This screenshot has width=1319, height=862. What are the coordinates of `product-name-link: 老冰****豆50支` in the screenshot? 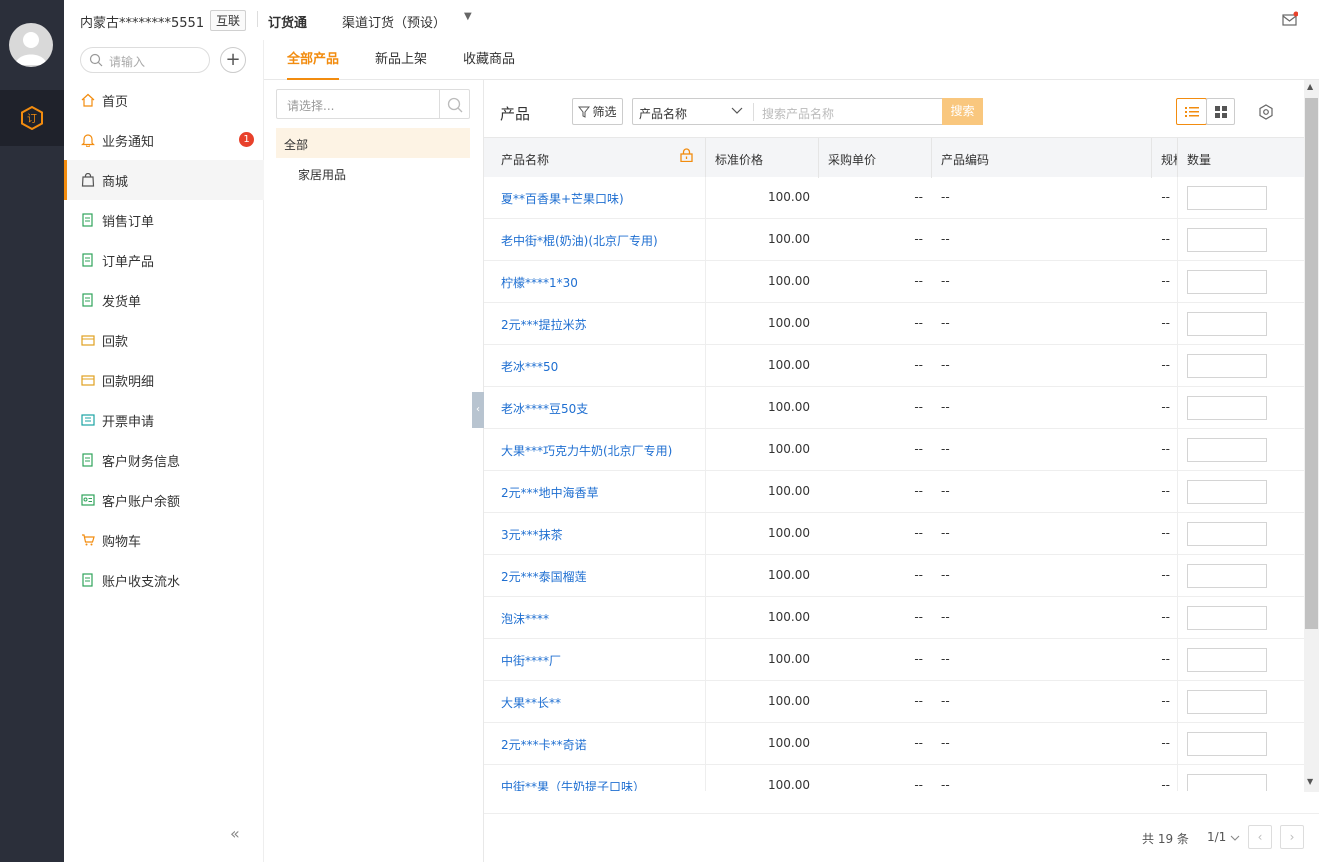 It's located at (544, 408).